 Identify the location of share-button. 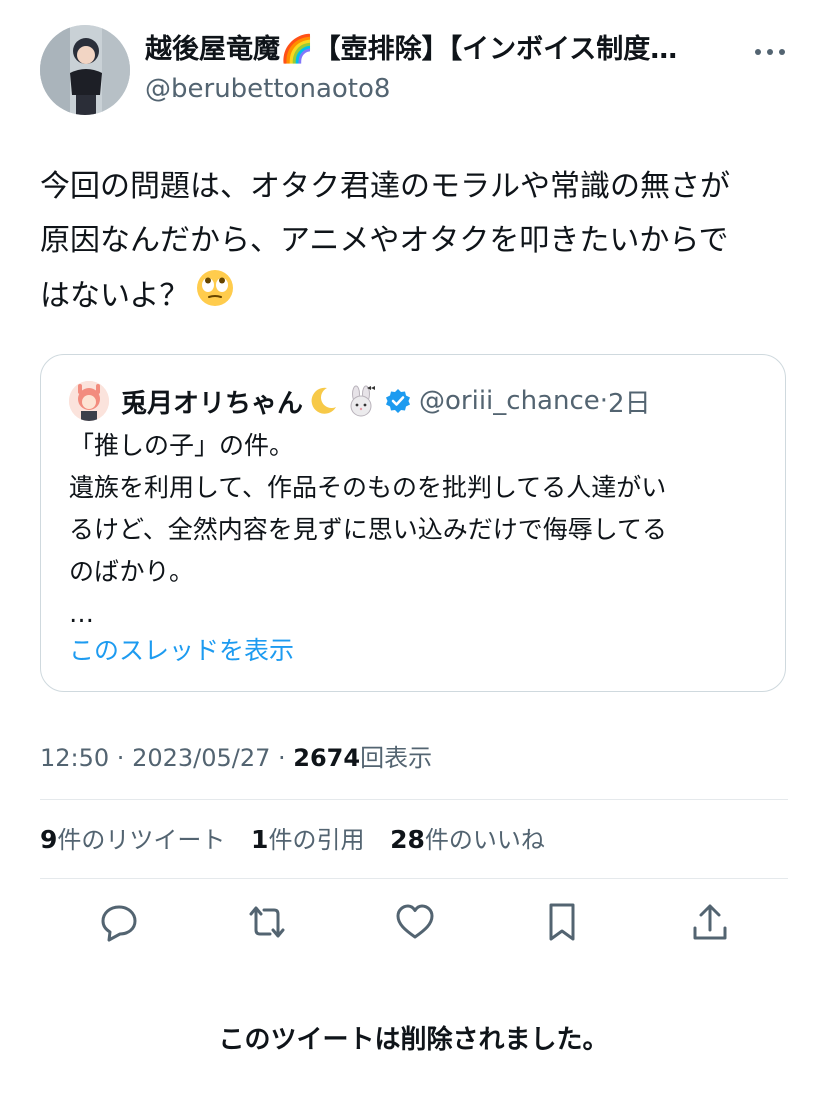
(710, 922).